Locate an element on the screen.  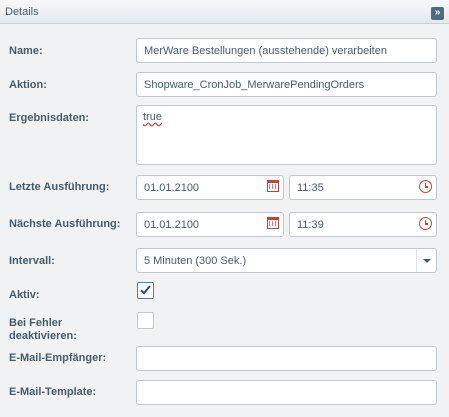
email-template-label: E-Mail-Template: is located at coordinates (53, 392).